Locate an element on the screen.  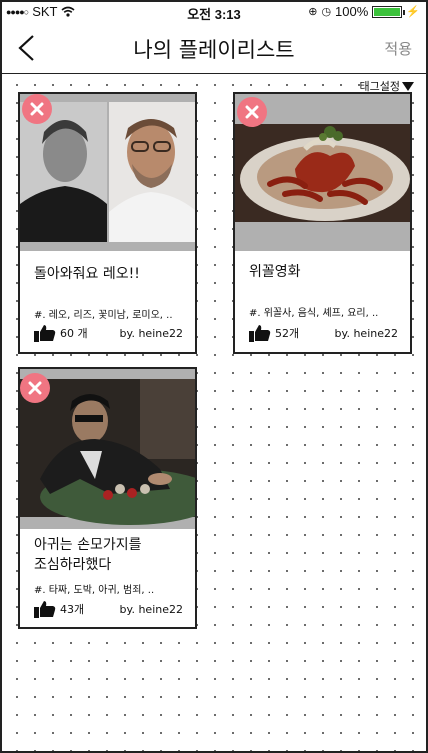
battery-icon is located at coordinates (389, 11).